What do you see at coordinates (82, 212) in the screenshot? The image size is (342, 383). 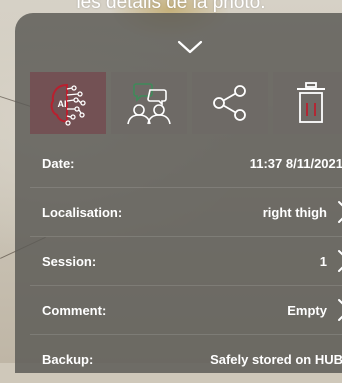 I see `detail-label: Localisation:` at bounding box center [82, 212].